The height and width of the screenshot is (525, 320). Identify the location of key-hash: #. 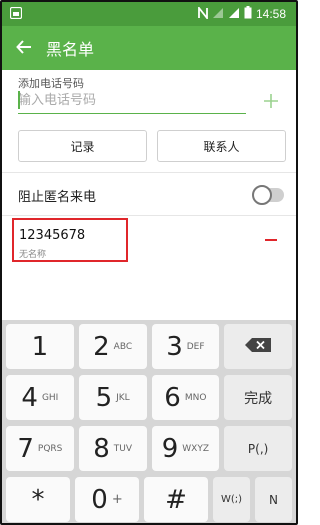
(176, 499).